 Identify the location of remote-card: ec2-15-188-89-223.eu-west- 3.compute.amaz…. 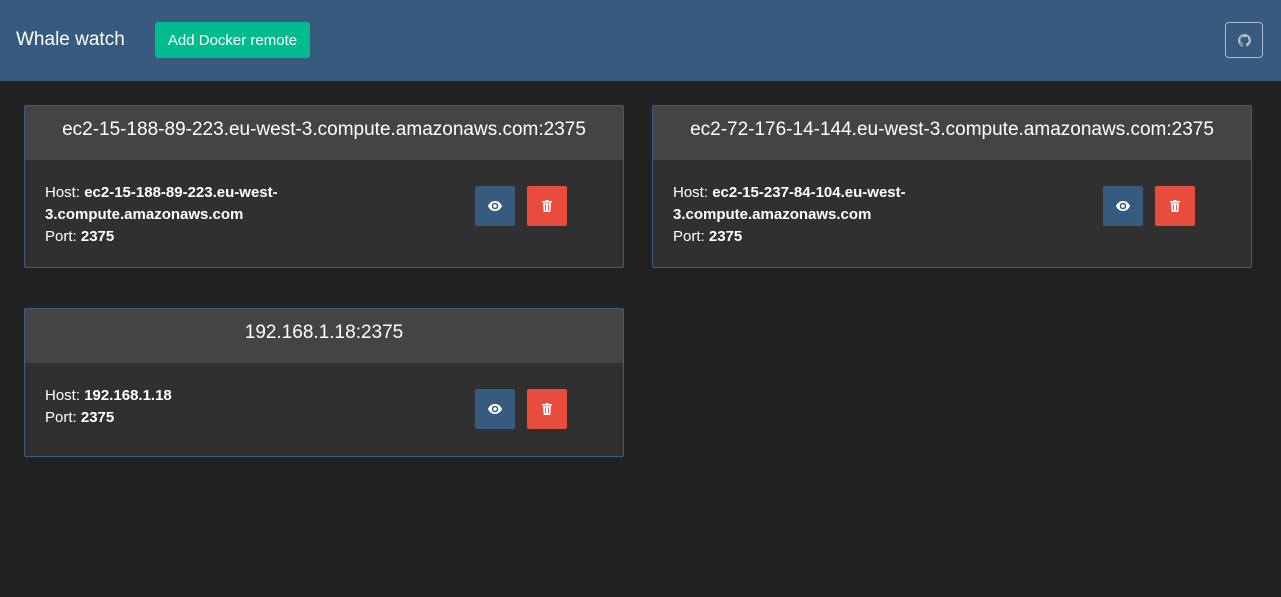
(324, 186).